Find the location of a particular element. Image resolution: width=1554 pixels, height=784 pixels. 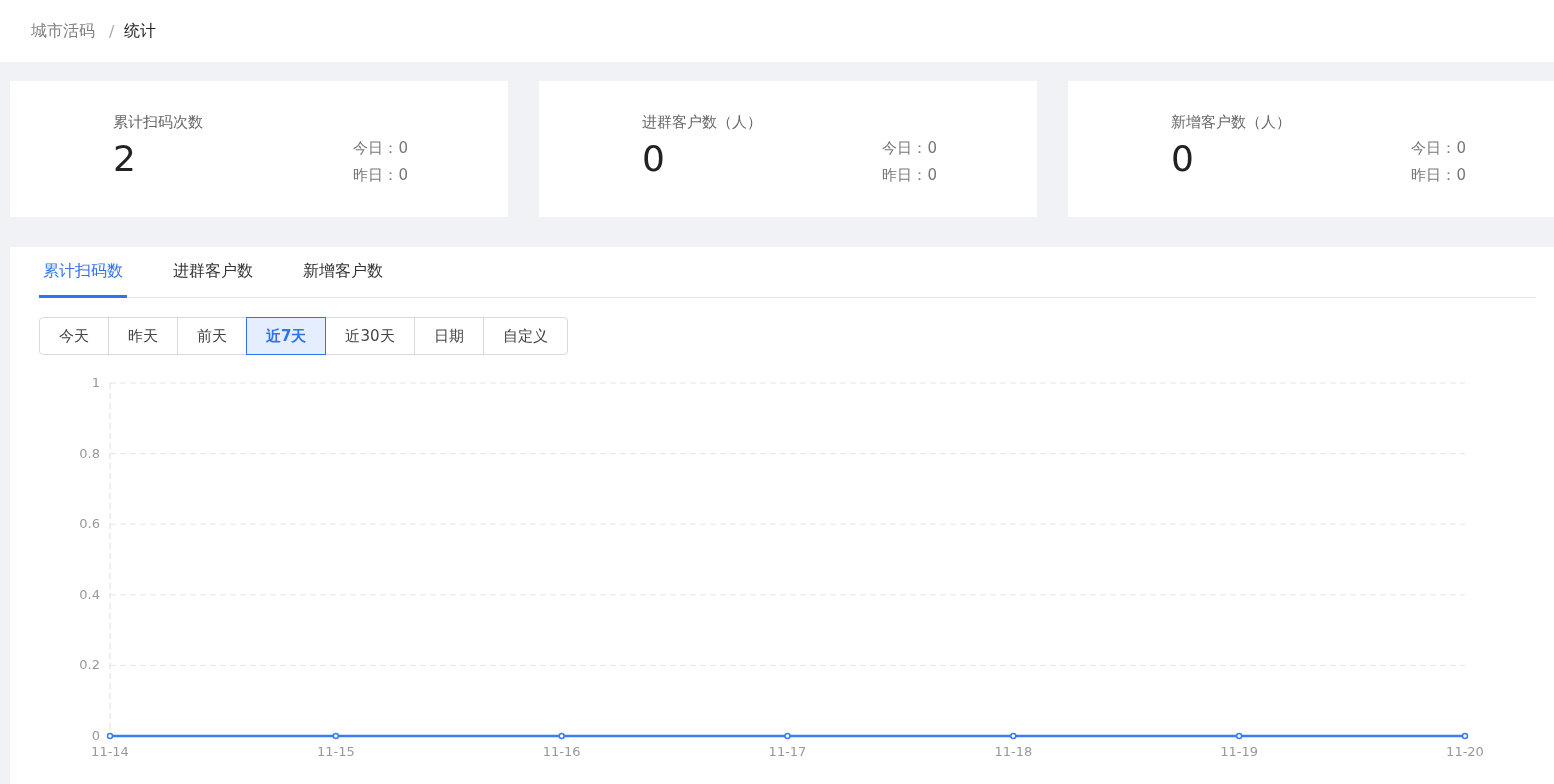

x-tick-label: 11-20 is located at coordinates (1465, 751).